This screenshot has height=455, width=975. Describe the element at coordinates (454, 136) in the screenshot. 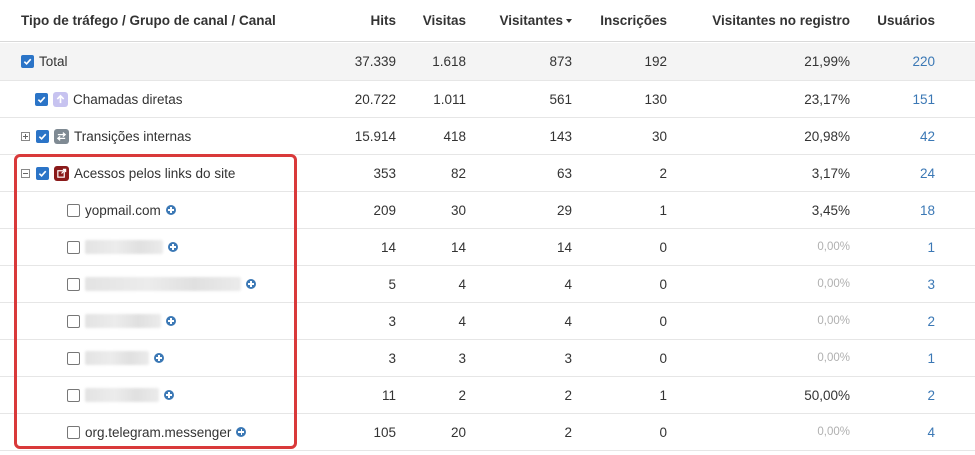

I see `cell-visitas: 418` at that location.